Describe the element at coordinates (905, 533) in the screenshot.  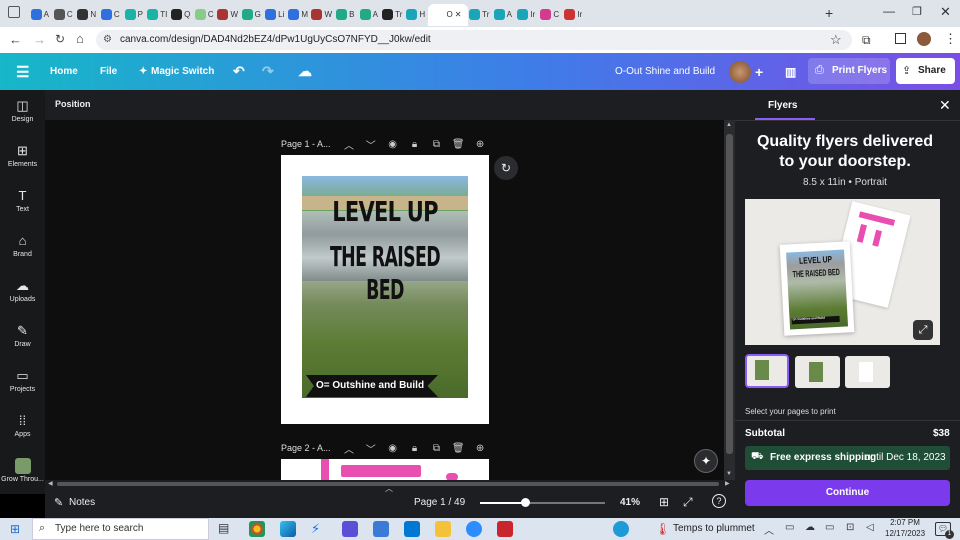
I see `clock-date: 12/17/2023` at that location.